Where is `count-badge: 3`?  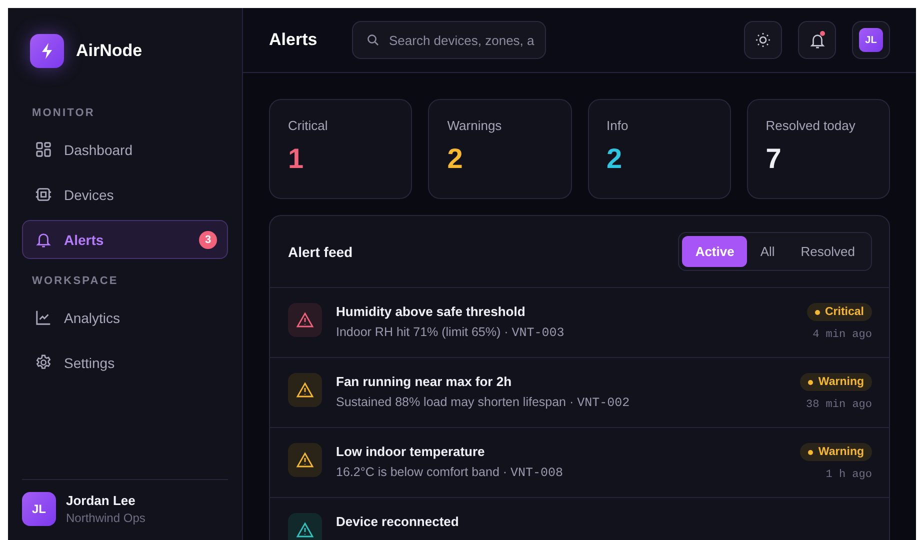 count-badge: 3 is located at coordinates (208, 239).